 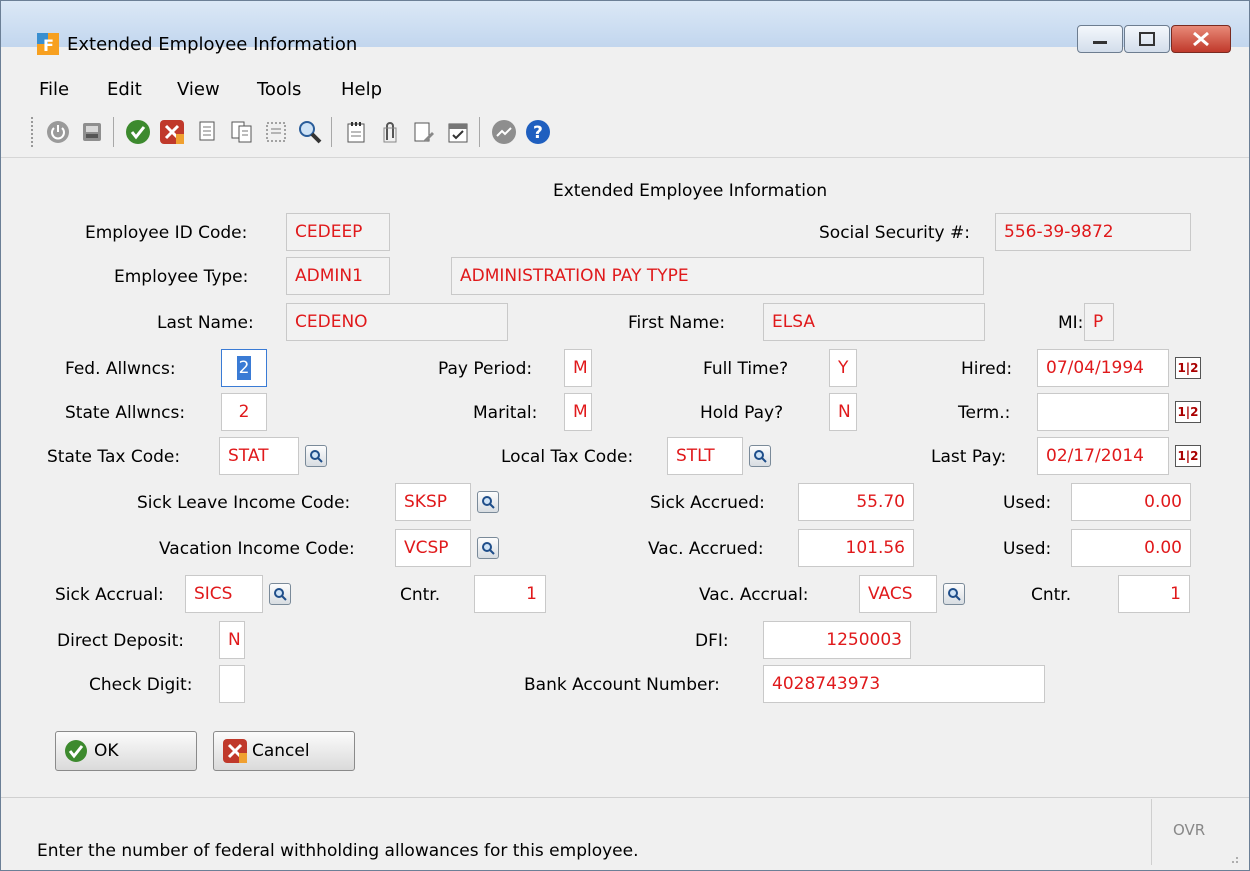 What do you see at coordinates (361, 89) in the screenshot?
I see `menu-help: Help` at bounding box center [361, 89].